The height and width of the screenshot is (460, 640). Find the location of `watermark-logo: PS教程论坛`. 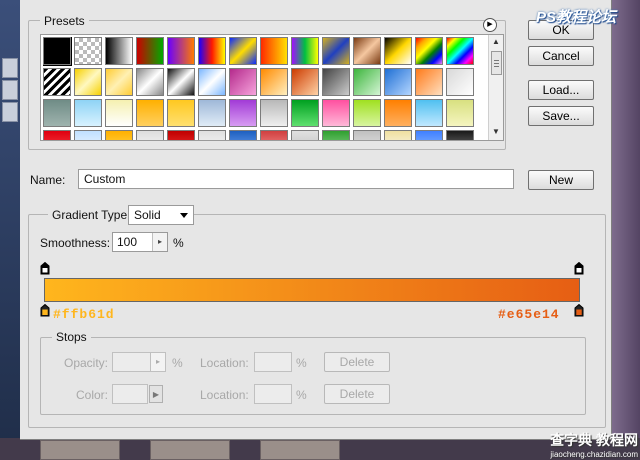

watermark-logo: PS教程论坛 is located at coordinates (584, 21).